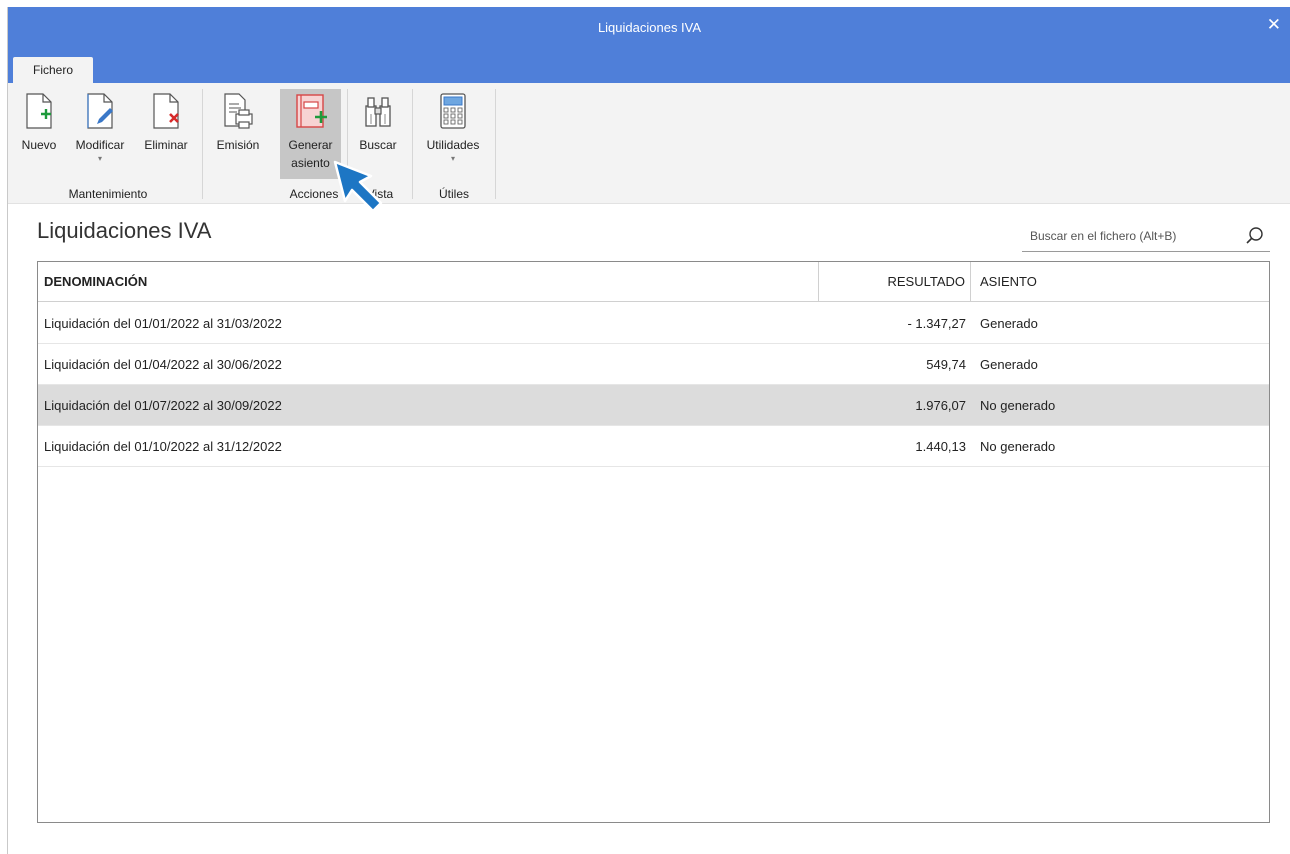 The width and height of the screenshot is (1290, 854). What do you see at coordinates (649, 67) in the screenshot?
I see `ribbon-tab-strip: Fichero` at bounding box center [649, 67].